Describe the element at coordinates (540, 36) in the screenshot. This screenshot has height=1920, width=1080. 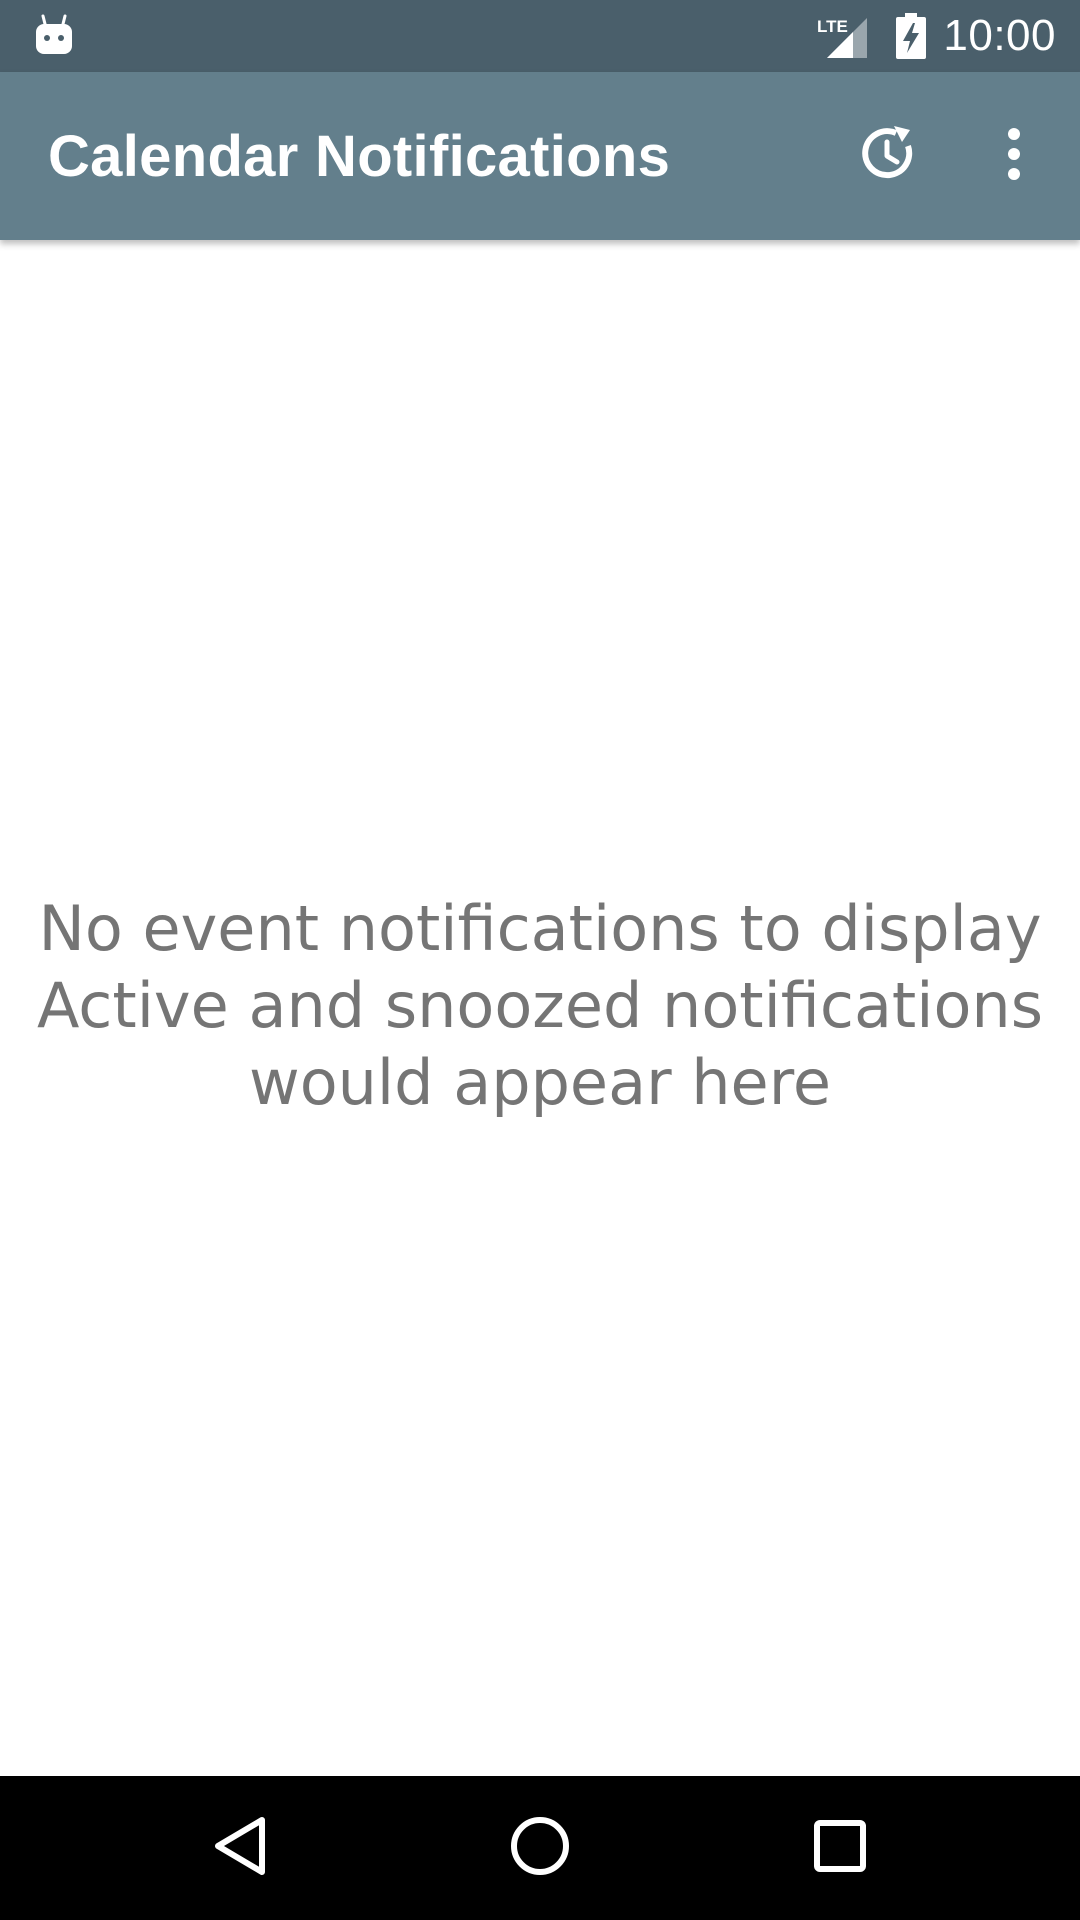
I see `status-bar: LTE 10:00` at that location.